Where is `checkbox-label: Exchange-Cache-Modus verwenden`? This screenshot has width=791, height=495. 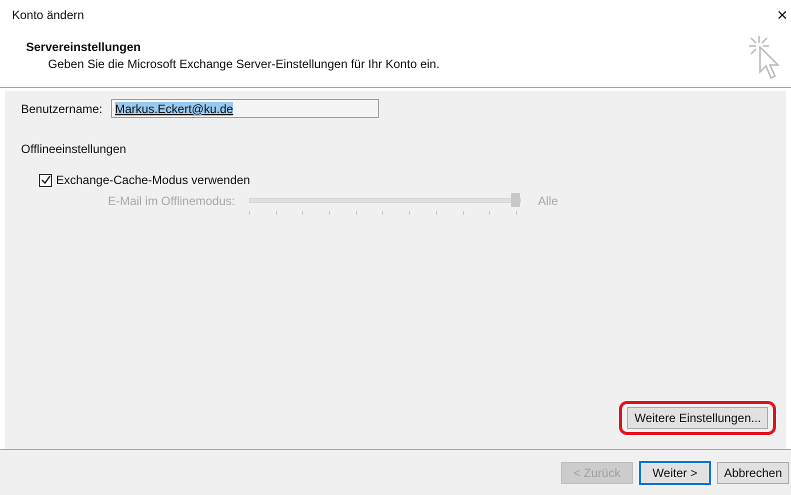
checkbox-label: Exchange-Cache-Modus verwenden is located at coordinates (153, 180).